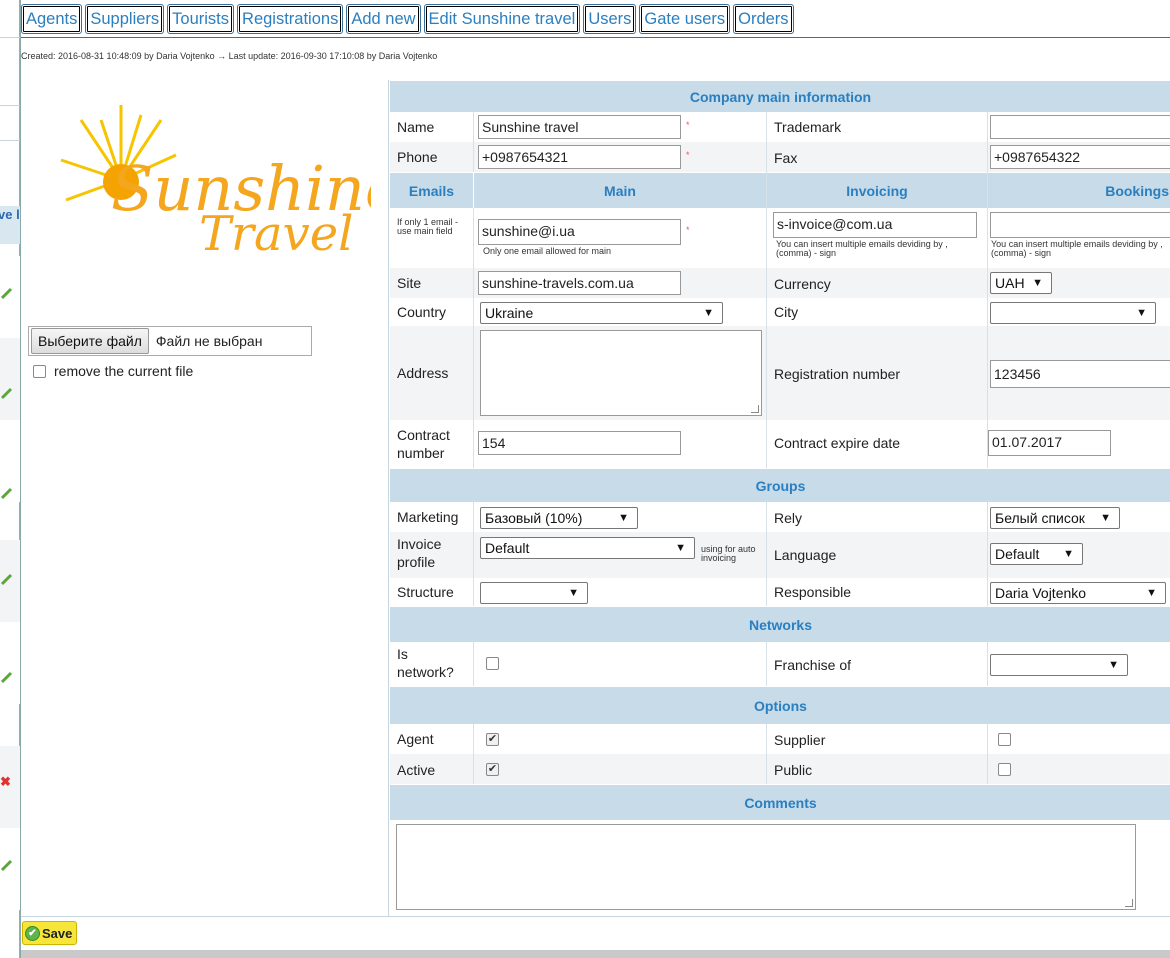 The image size is (1170, 958). I want to click on fax-input: +0987654322, so click(1080, 157).